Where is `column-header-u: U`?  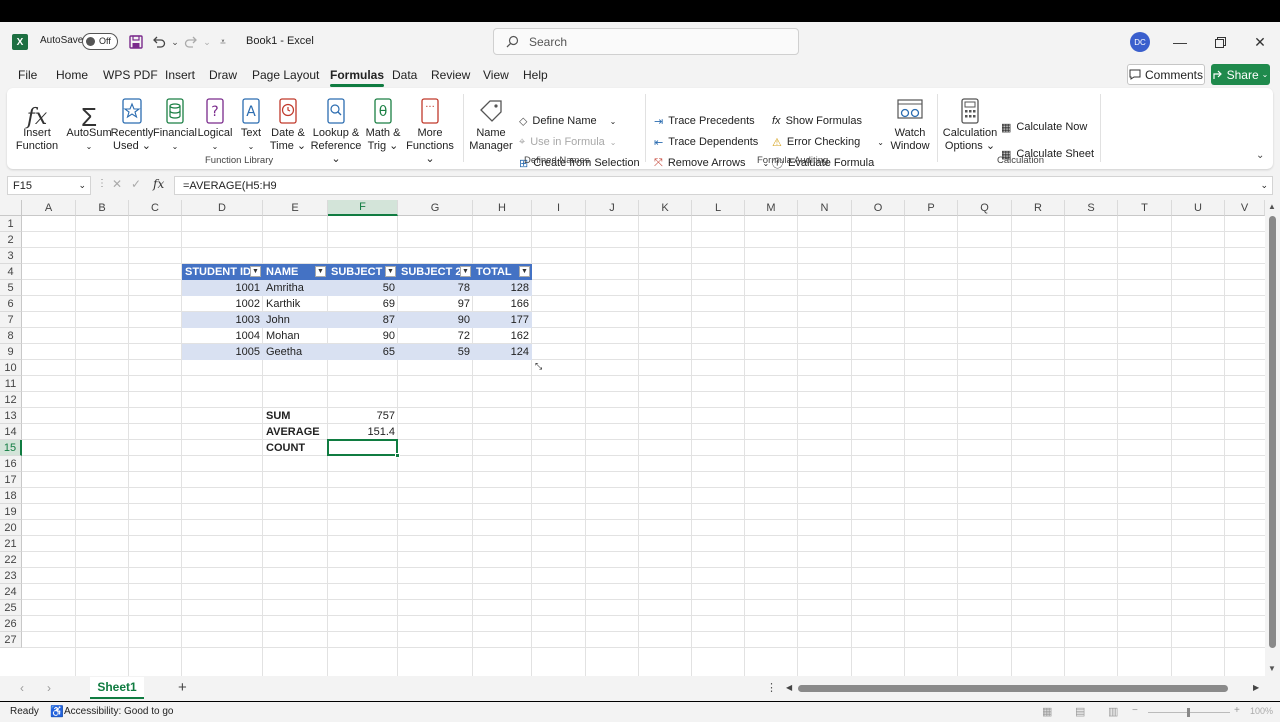
column-header-u: U is located at coordinates (1198, 208).